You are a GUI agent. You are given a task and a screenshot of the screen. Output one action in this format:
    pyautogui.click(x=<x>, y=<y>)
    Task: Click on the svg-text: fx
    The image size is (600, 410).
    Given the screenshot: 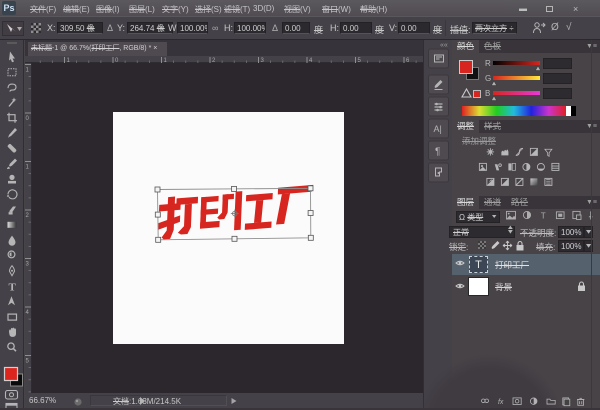 What is the action you would take?
    pyautogui.click(x=501, y=402)
    